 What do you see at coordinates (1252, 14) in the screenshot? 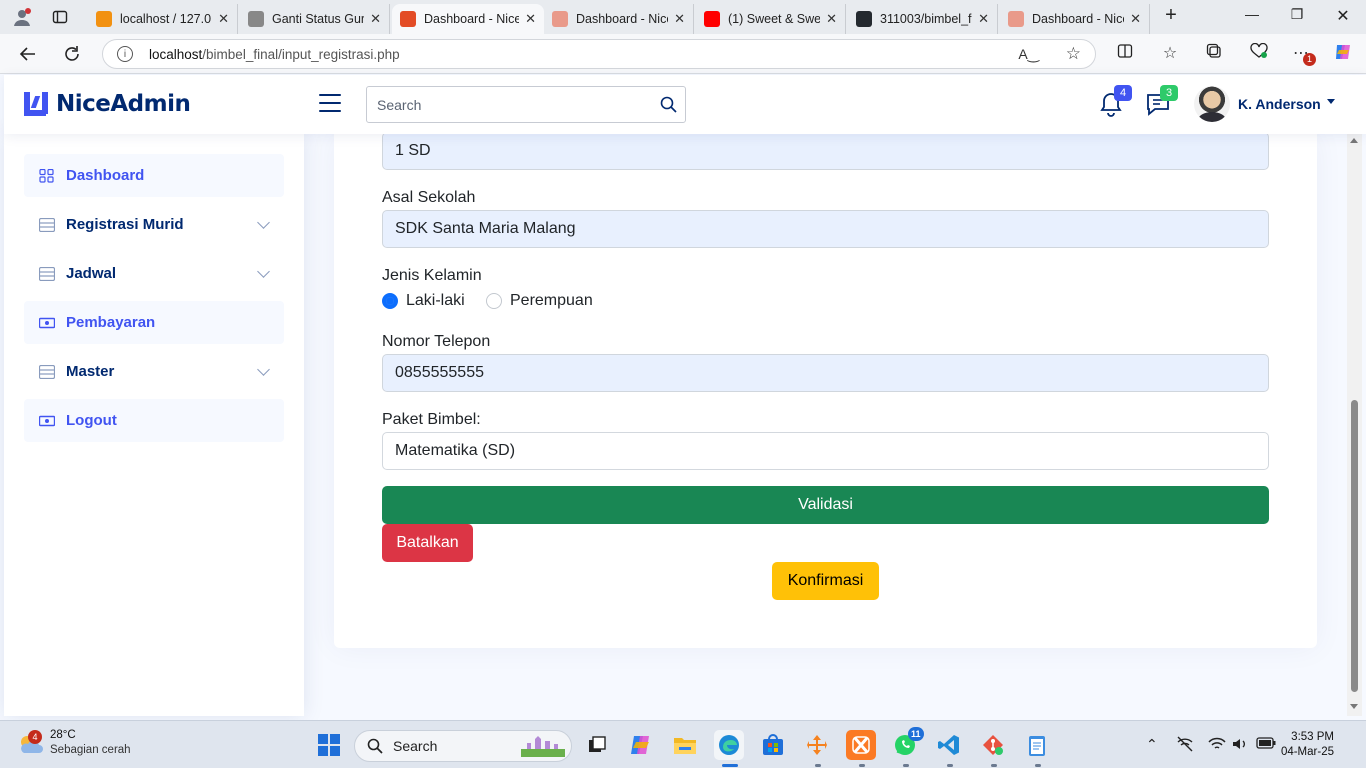
I see `minimize-button: —` at bounding box center [1252, 14].